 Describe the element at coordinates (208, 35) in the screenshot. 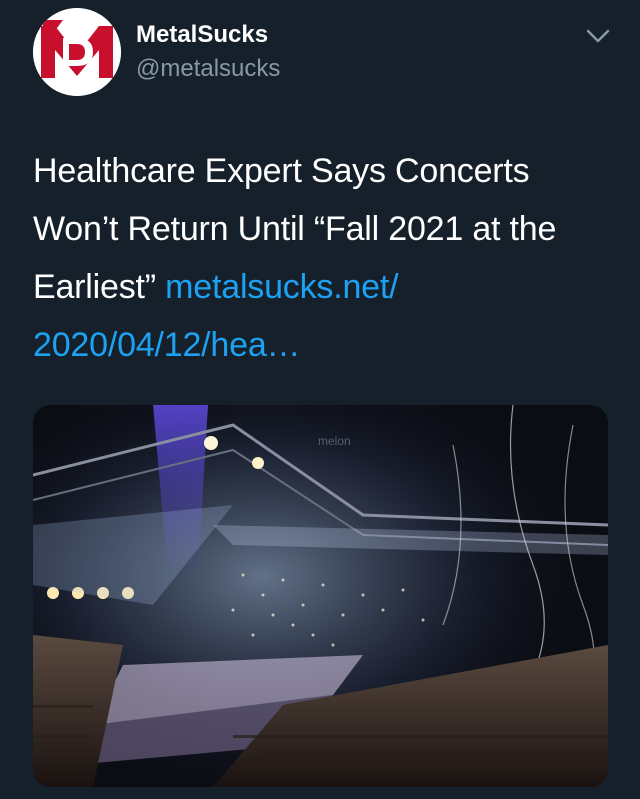

I see `display-name: MetalSucks` at that location.